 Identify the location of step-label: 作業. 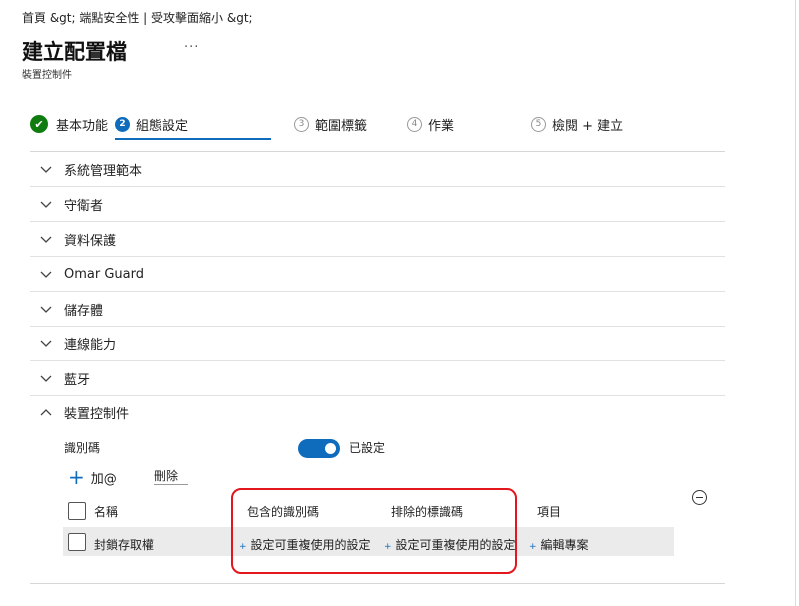
(441, 126).